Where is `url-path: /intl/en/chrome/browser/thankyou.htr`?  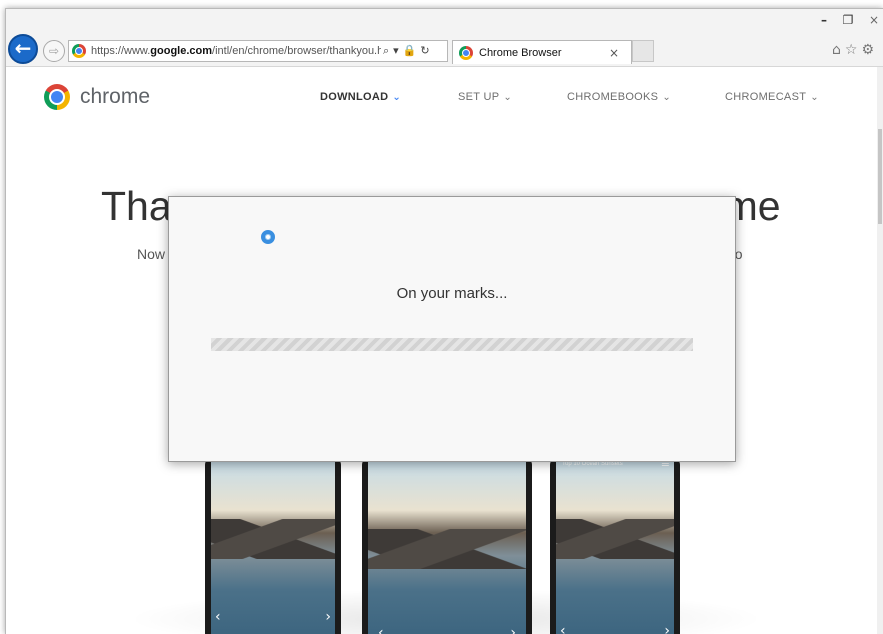 url-path: /intl/en/chrome/browser/thankyou.htr is located at coordinates (296, 51).